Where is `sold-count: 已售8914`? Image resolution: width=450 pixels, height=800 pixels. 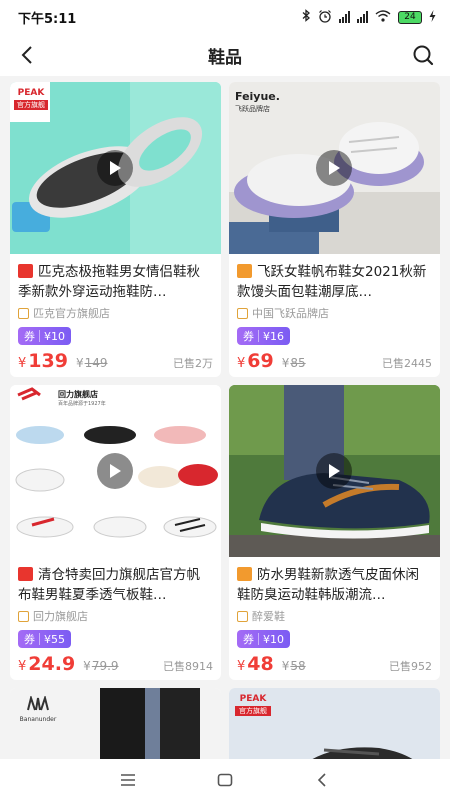
sold-count: 已售8914 is located at coordinates (188, 666).